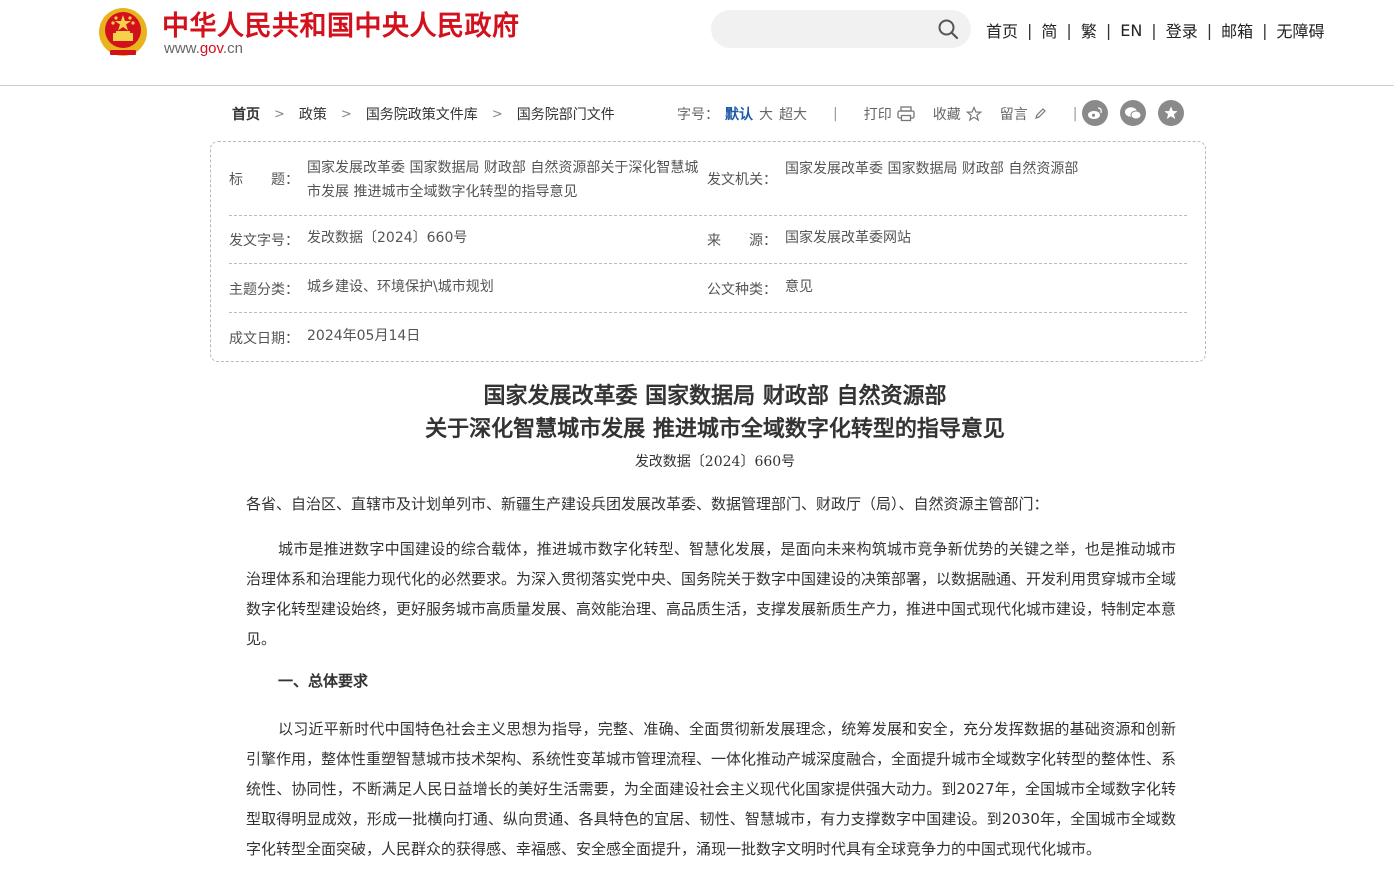 This screenshot has height=894, width=1394. I want to click on info-topic-key: 主题分类：, so click(264, 290).